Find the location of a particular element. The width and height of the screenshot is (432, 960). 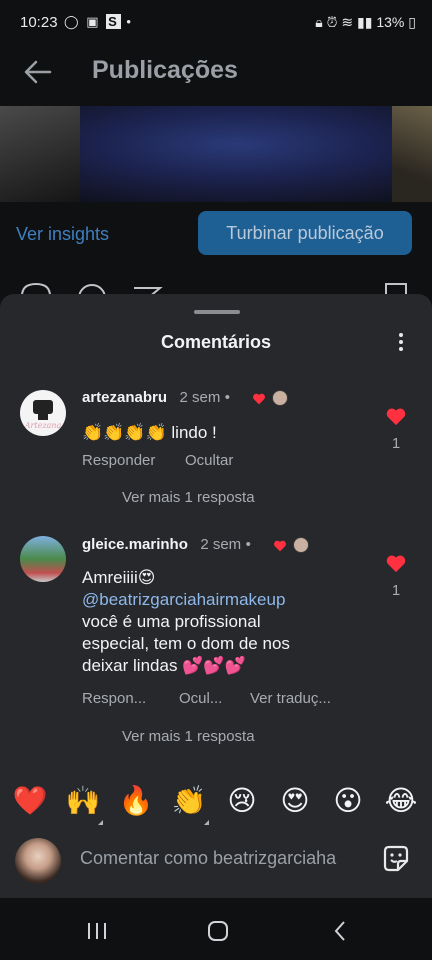

clap-emoji-button: 👏 is located at coordinates (189, 800).